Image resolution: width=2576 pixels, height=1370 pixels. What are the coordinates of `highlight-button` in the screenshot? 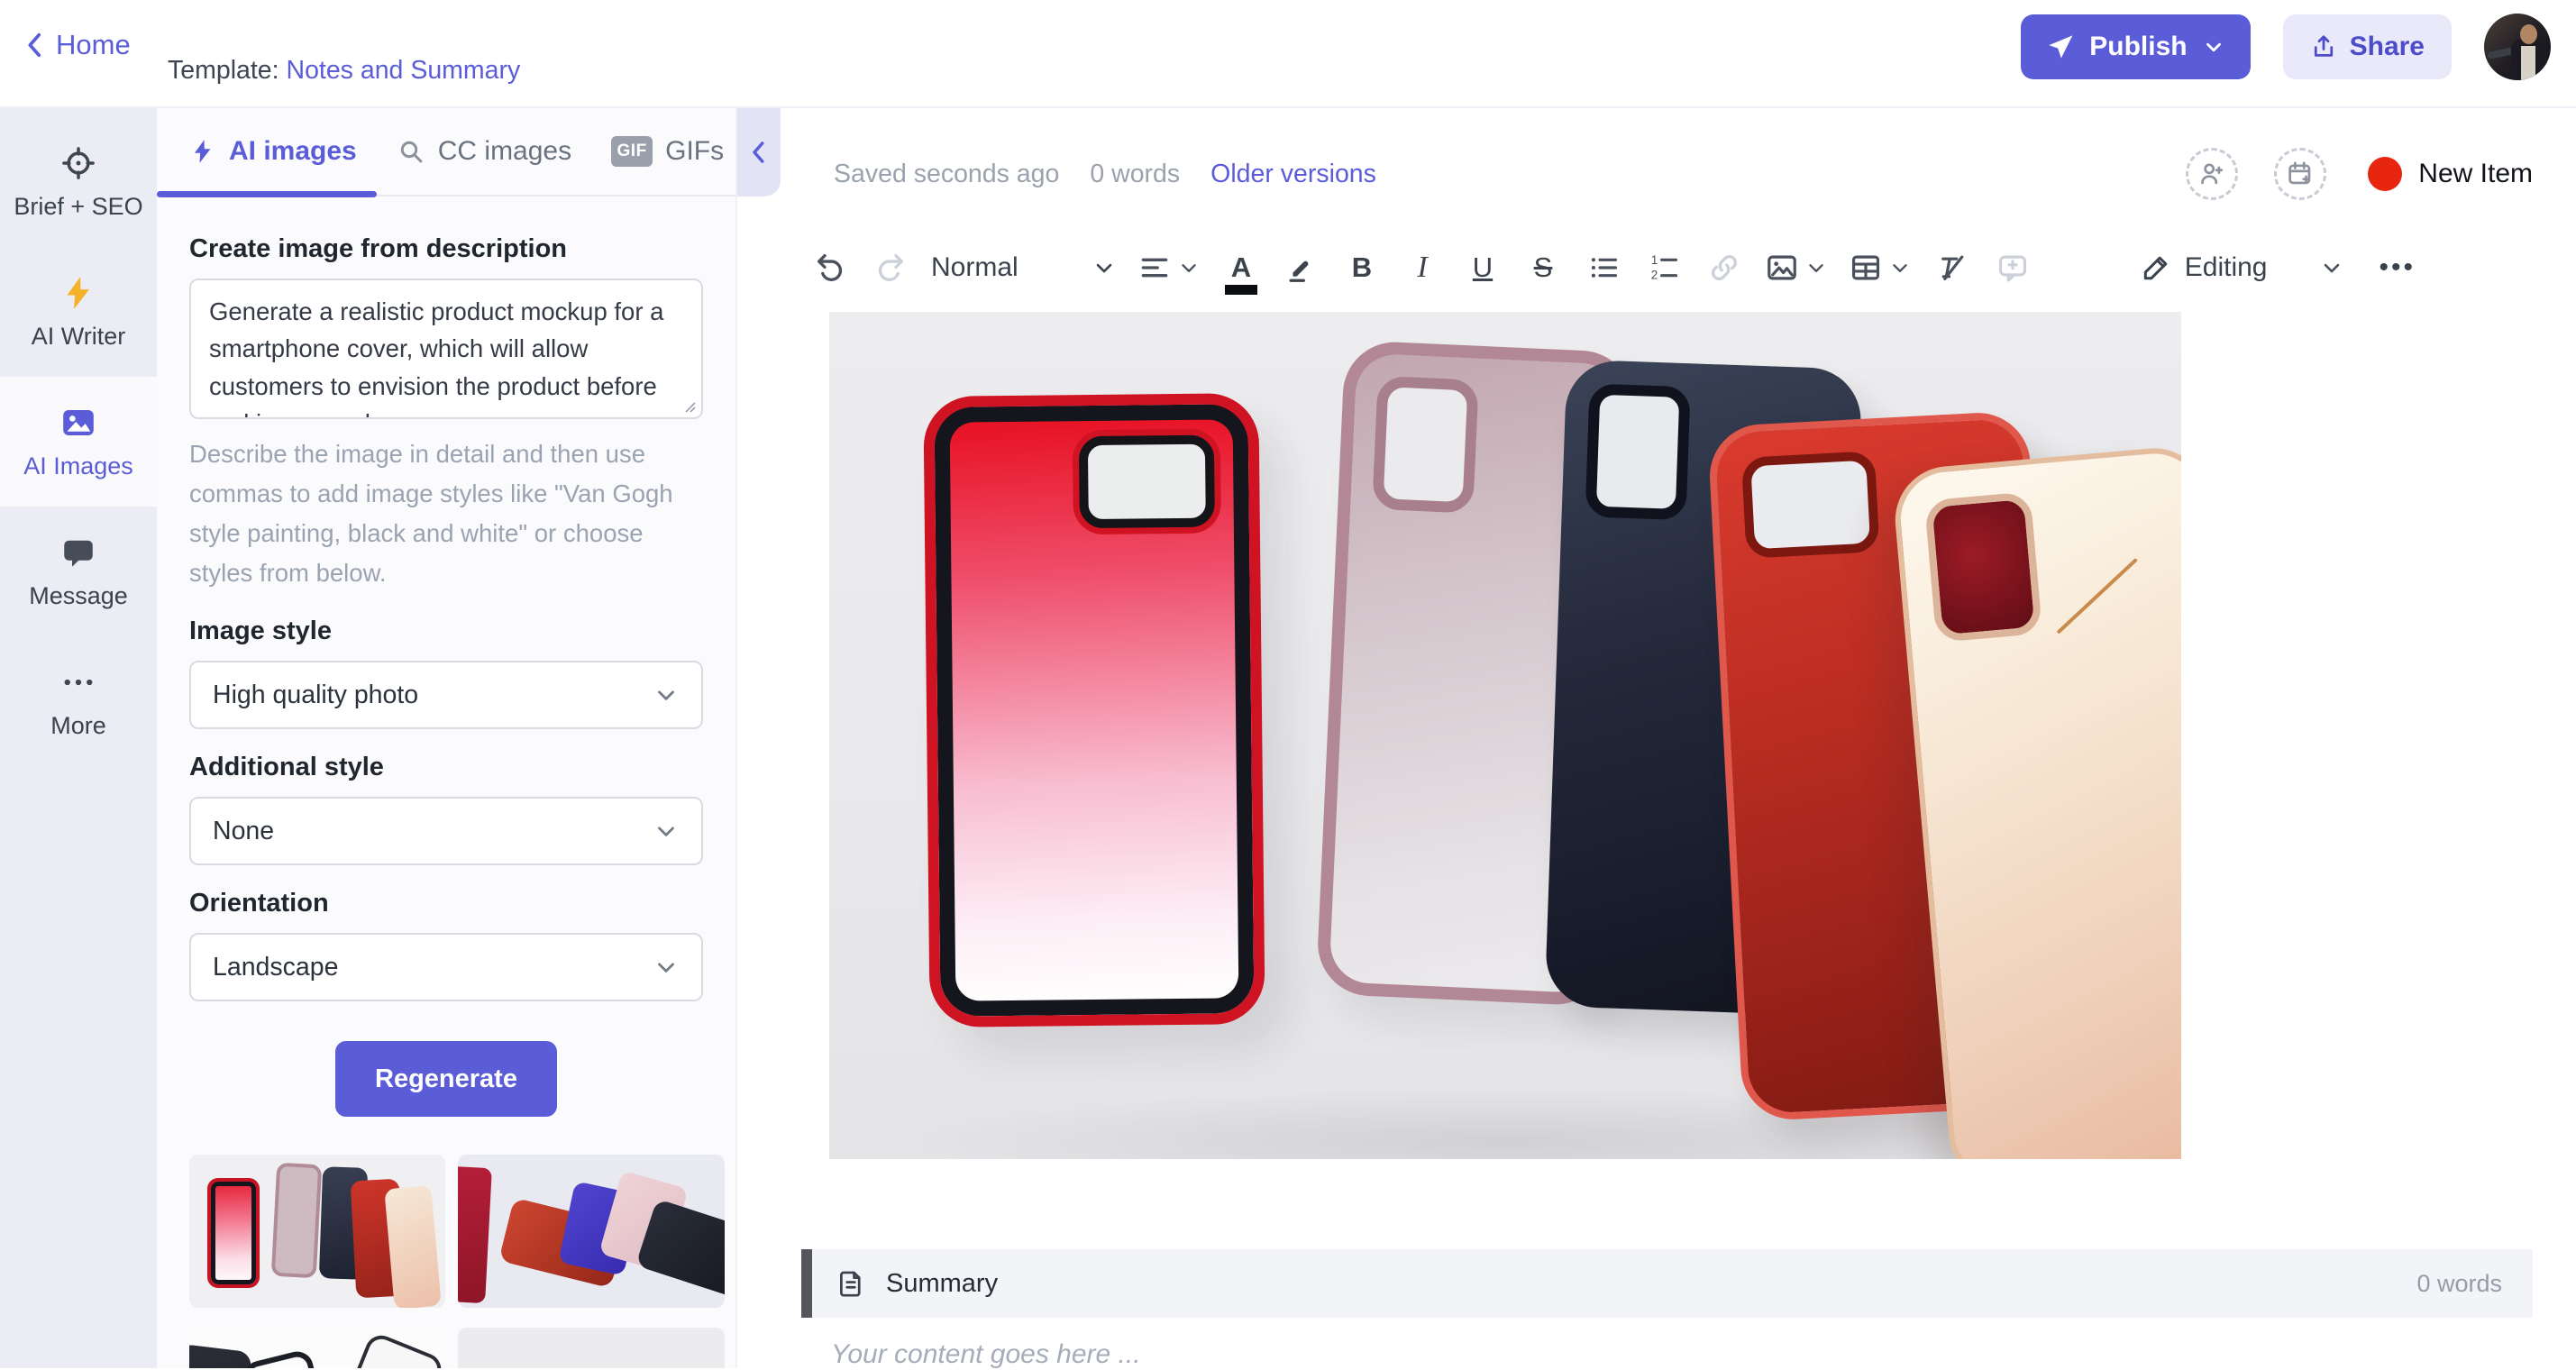 It's located at (1301, 268).